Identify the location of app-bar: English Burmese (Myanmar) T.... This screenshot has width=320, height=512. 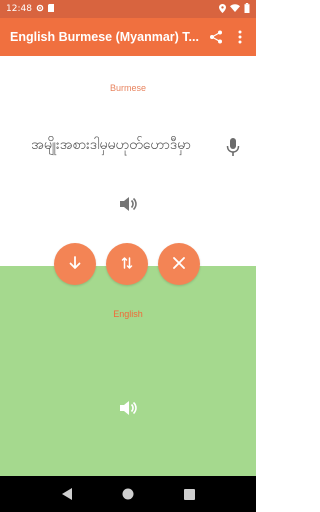
(128, 37).